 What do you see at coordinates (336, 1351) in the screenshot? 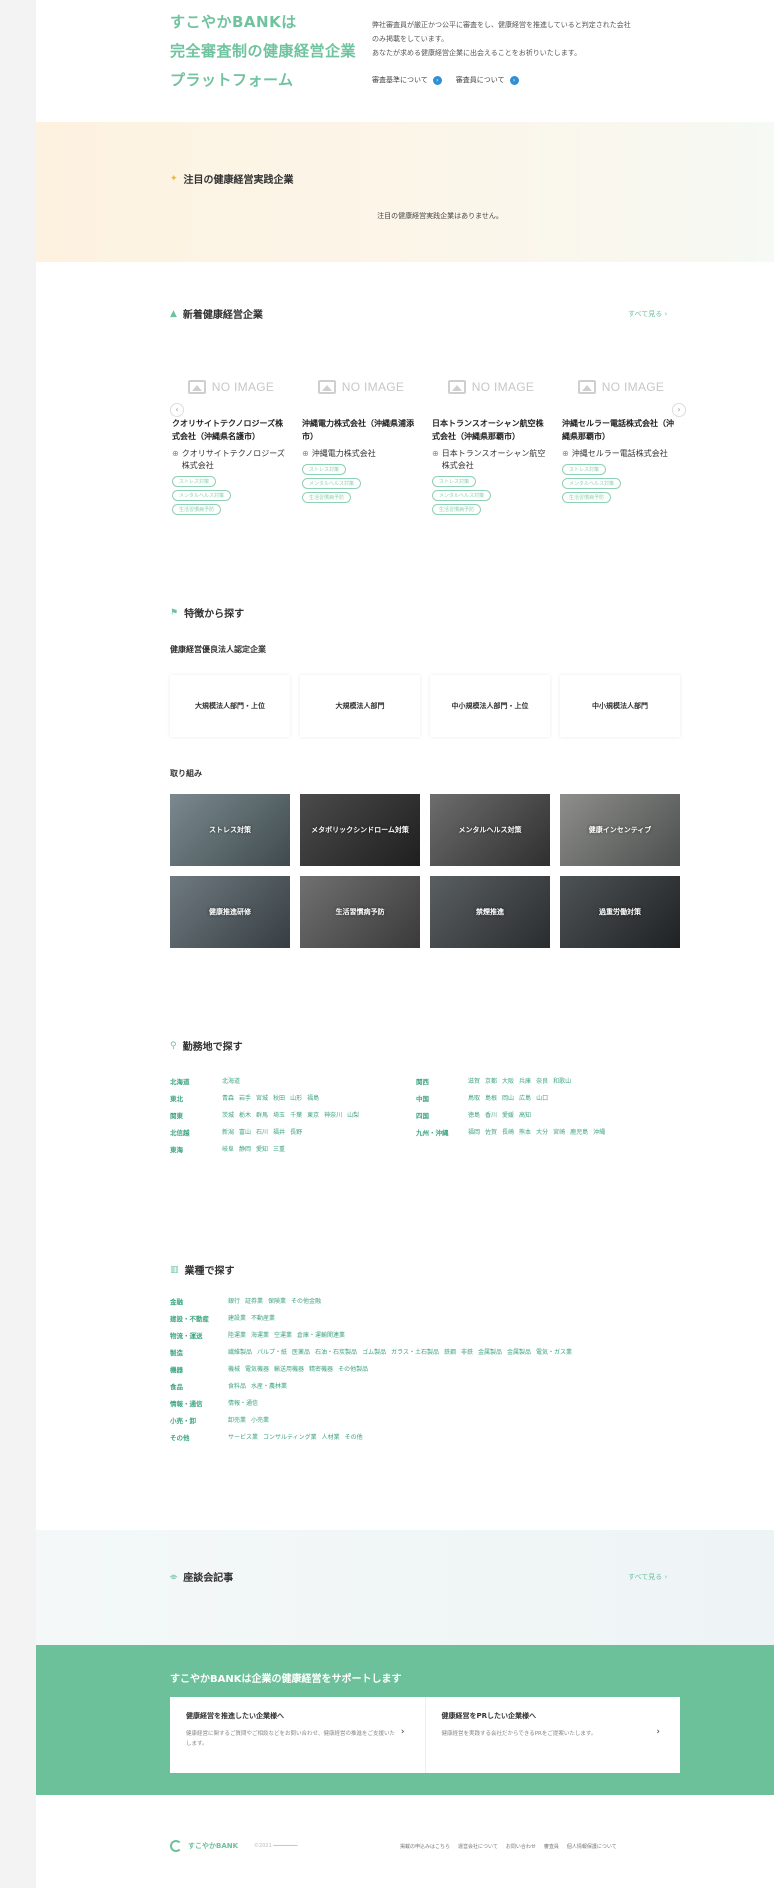
I see `industry-link: 石油・石炭製品` at bounding box center [336, 1351].